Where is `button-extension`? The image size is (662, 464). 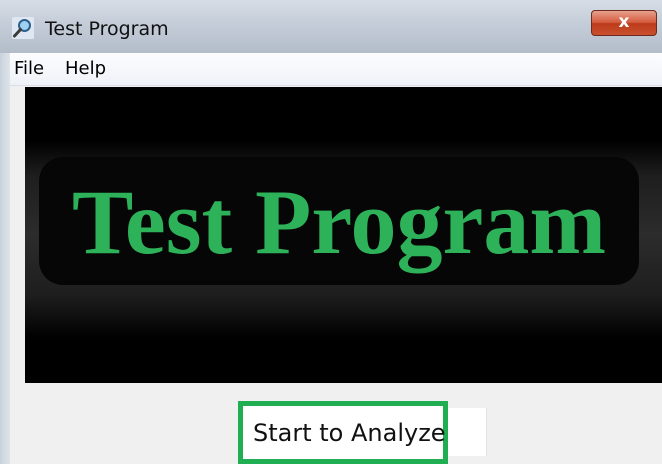
button-extension is located at coordinates (467, 432).